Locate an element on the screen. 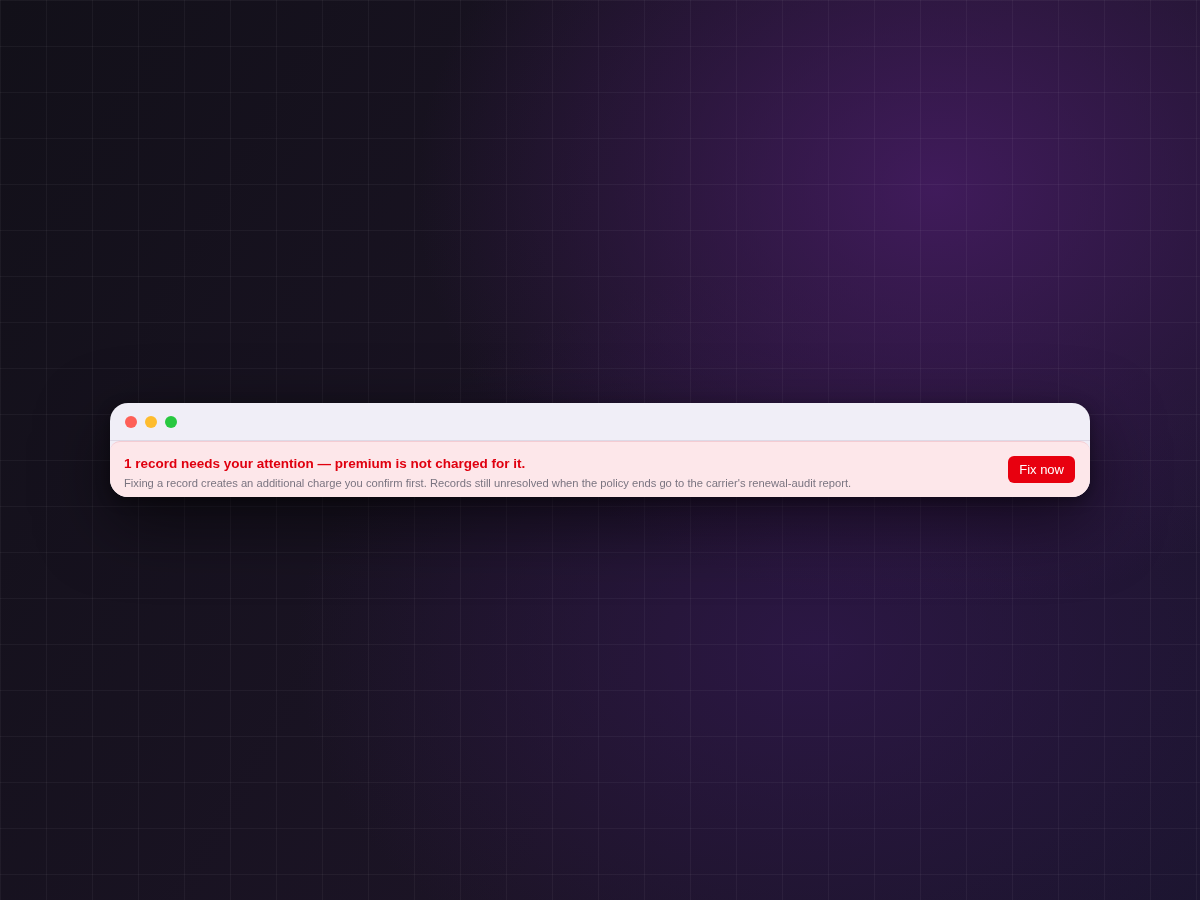  alert-title: 1 record needs your attention — premium is not charged for it. is located at coordinates (325, 464).